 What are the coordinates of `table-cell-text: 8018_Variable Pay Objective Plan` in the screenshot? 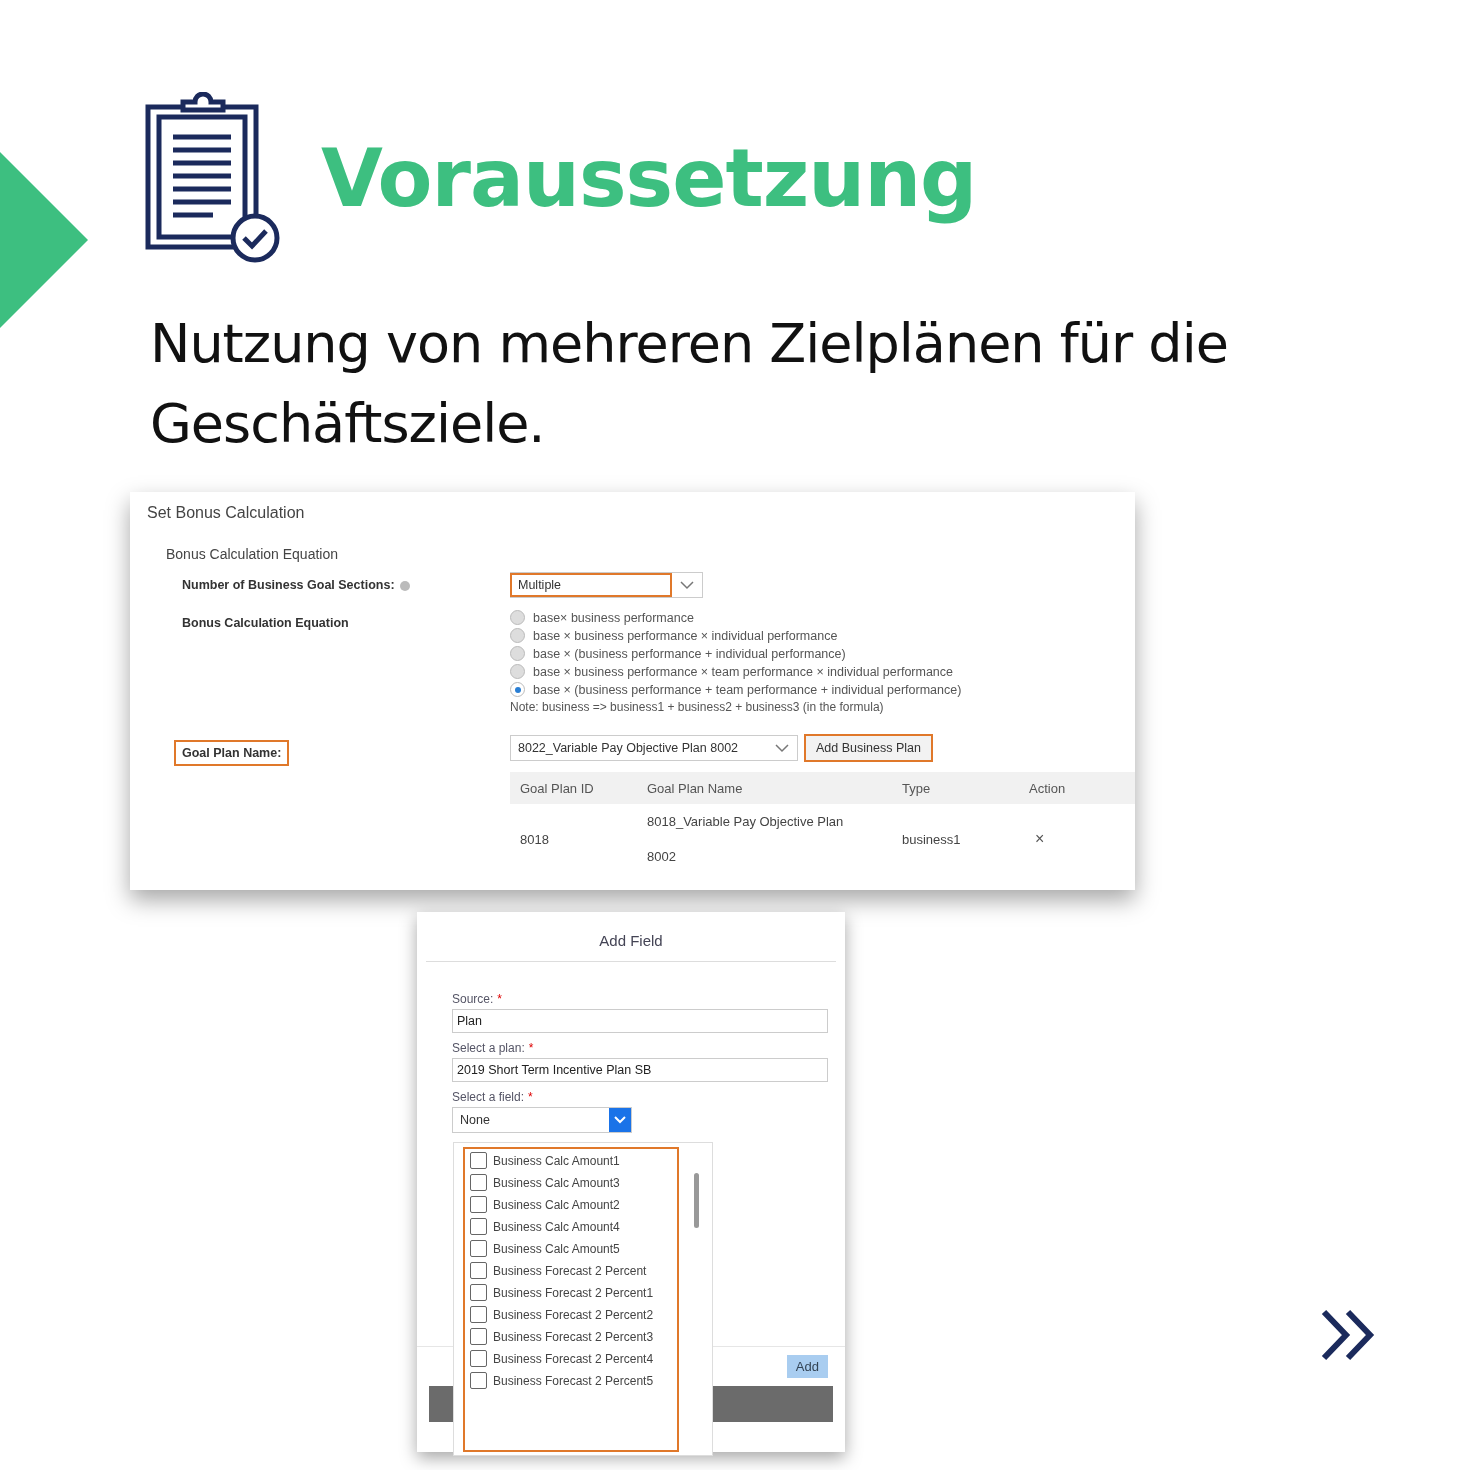 It's located at (746, 821).